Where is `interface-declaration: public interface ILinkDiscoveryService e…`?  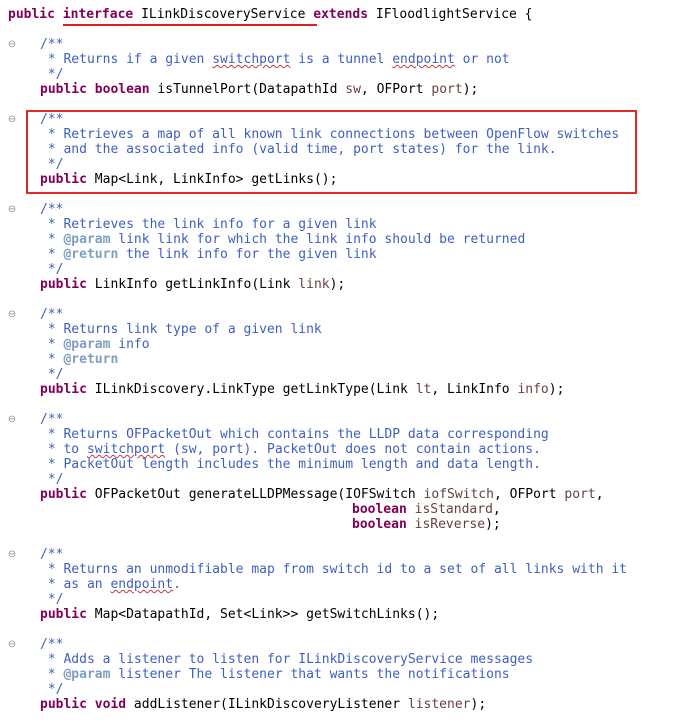
interface-declaration: public interface ILinkDiscoveryService e… is located at coordinates (270, 14).